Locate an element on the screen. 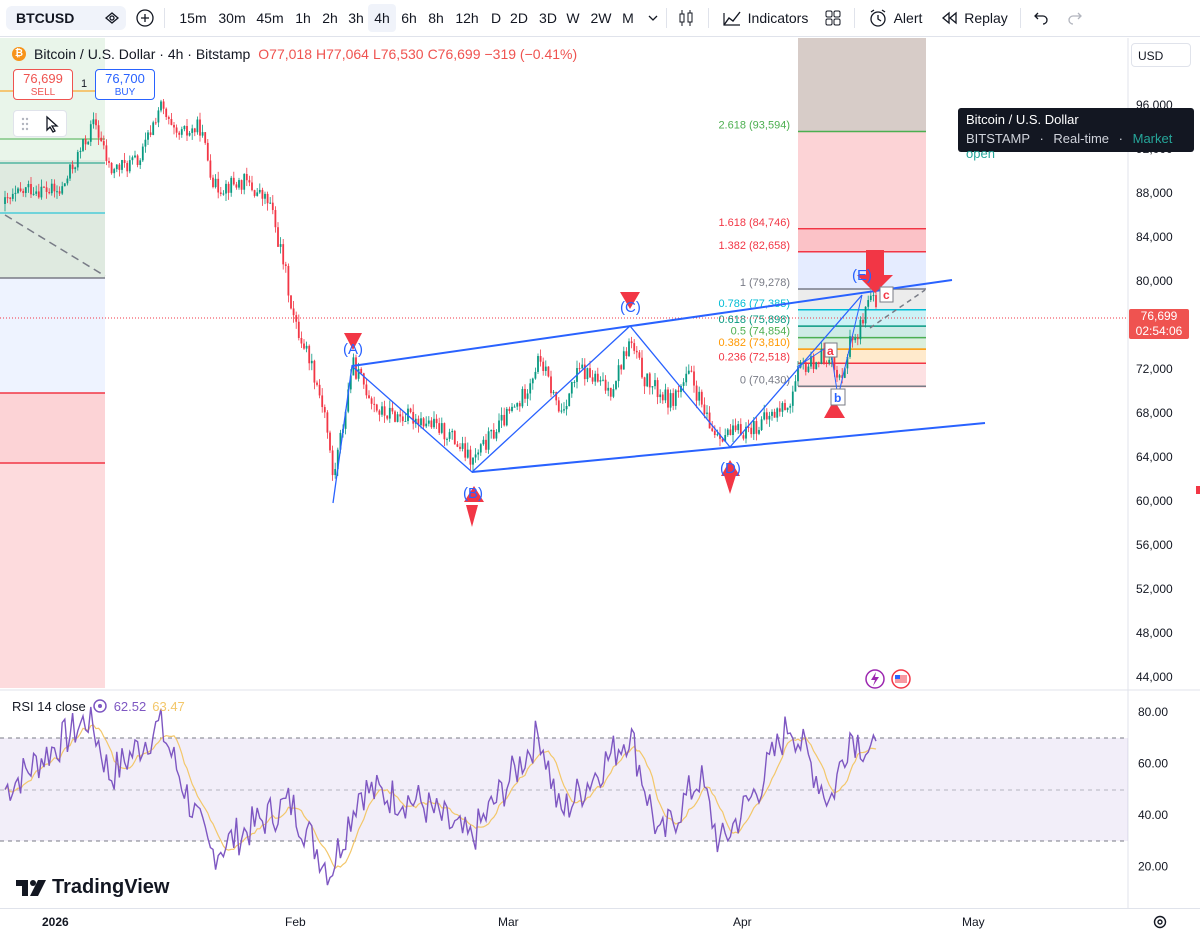 This screenshot has width=1200, height=937. tradingview-logo-icon is located at coordinates (31, 887).